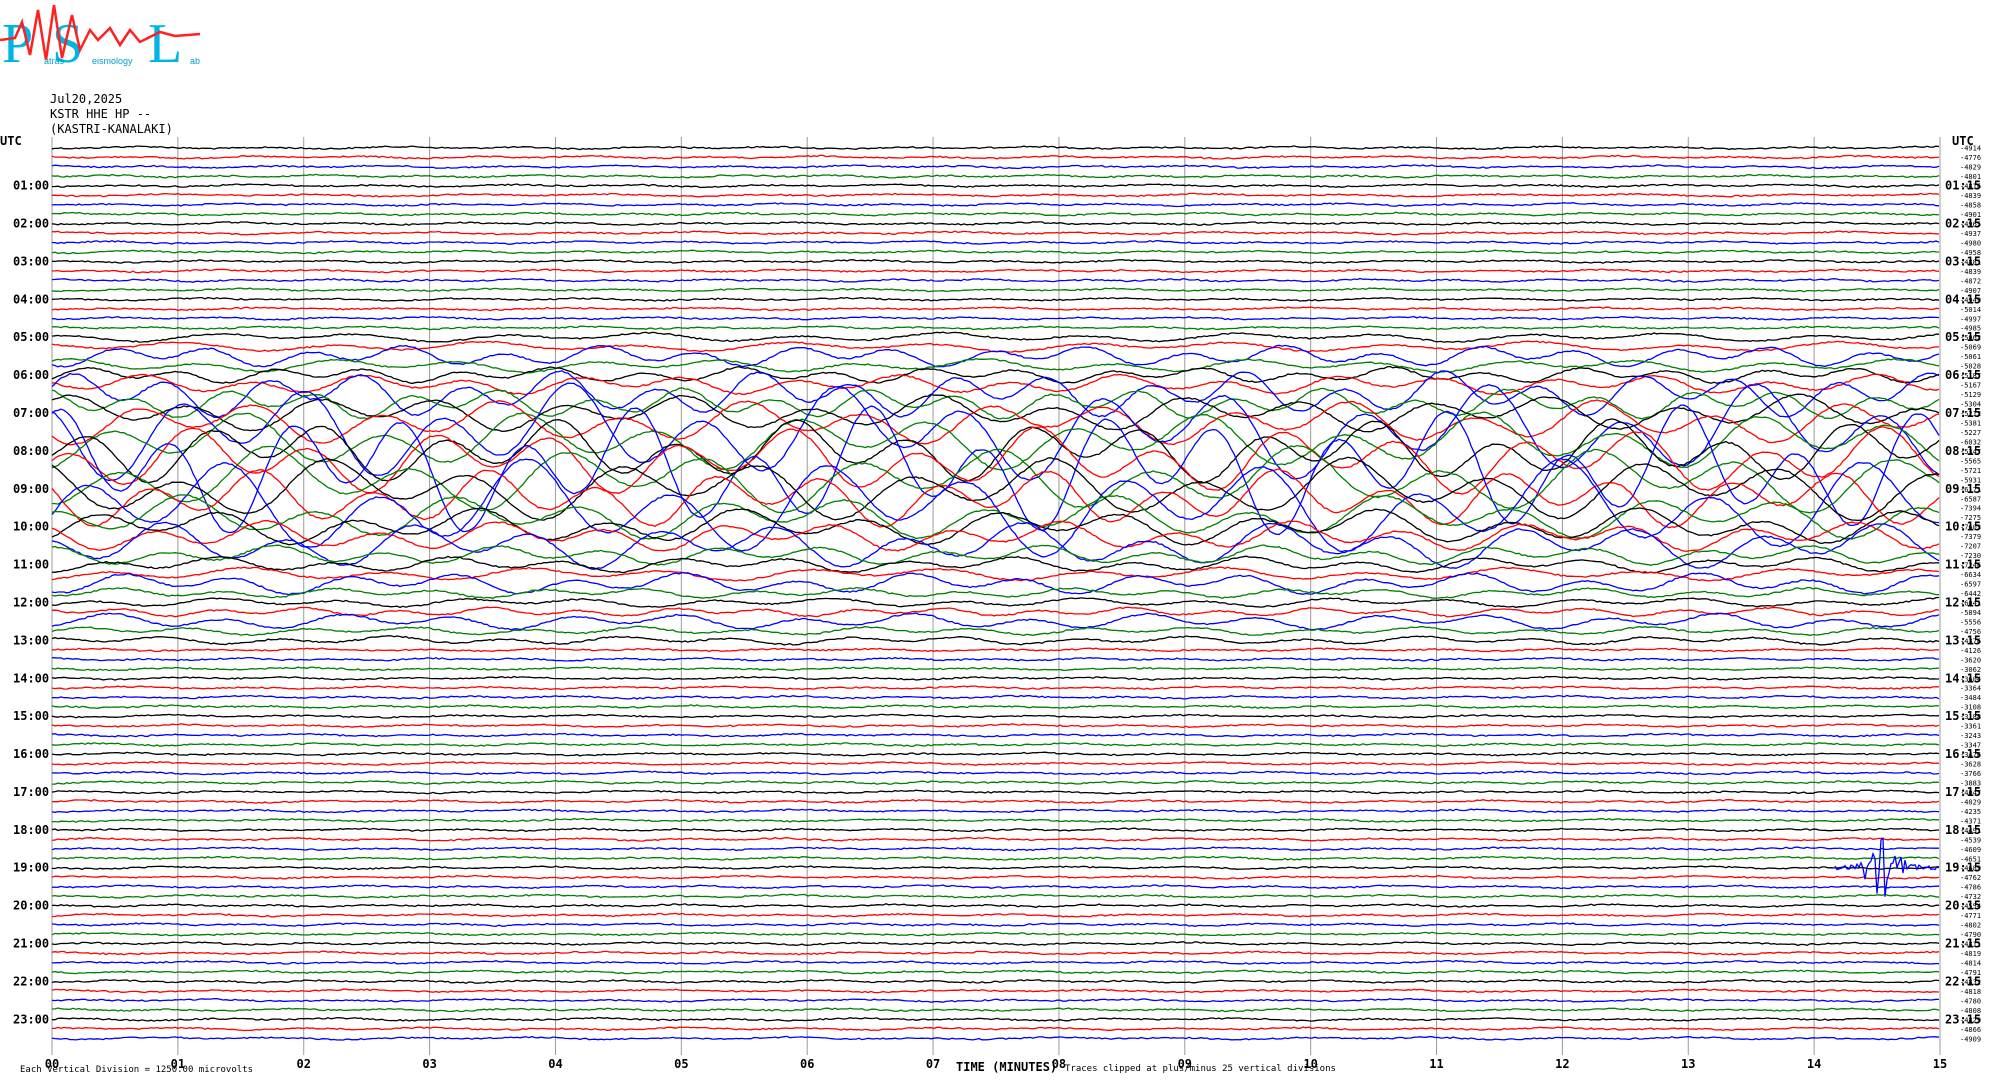 This screenshot has width=2010, height=1080. What do you see at coordinates (1970, 622) in the screenshot?
I see `trace-offset-value: -5556` at bounding box center [1970, 622].